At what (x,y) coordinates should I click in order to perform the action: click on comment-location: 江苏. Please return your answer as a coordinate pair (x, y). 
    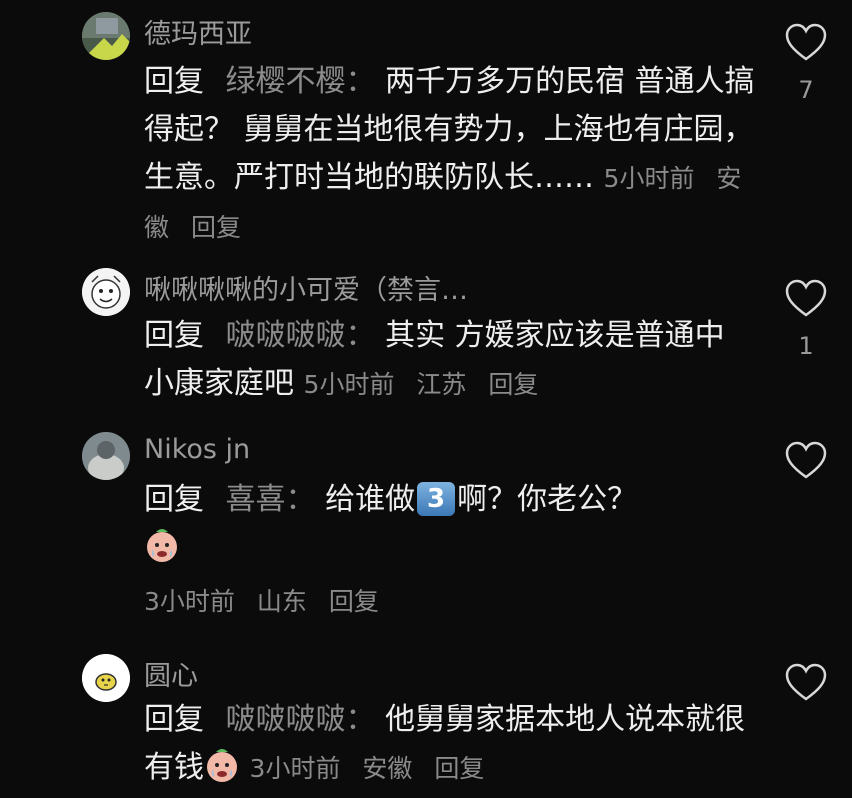
    Looking at the image, I should click on (441, 384).